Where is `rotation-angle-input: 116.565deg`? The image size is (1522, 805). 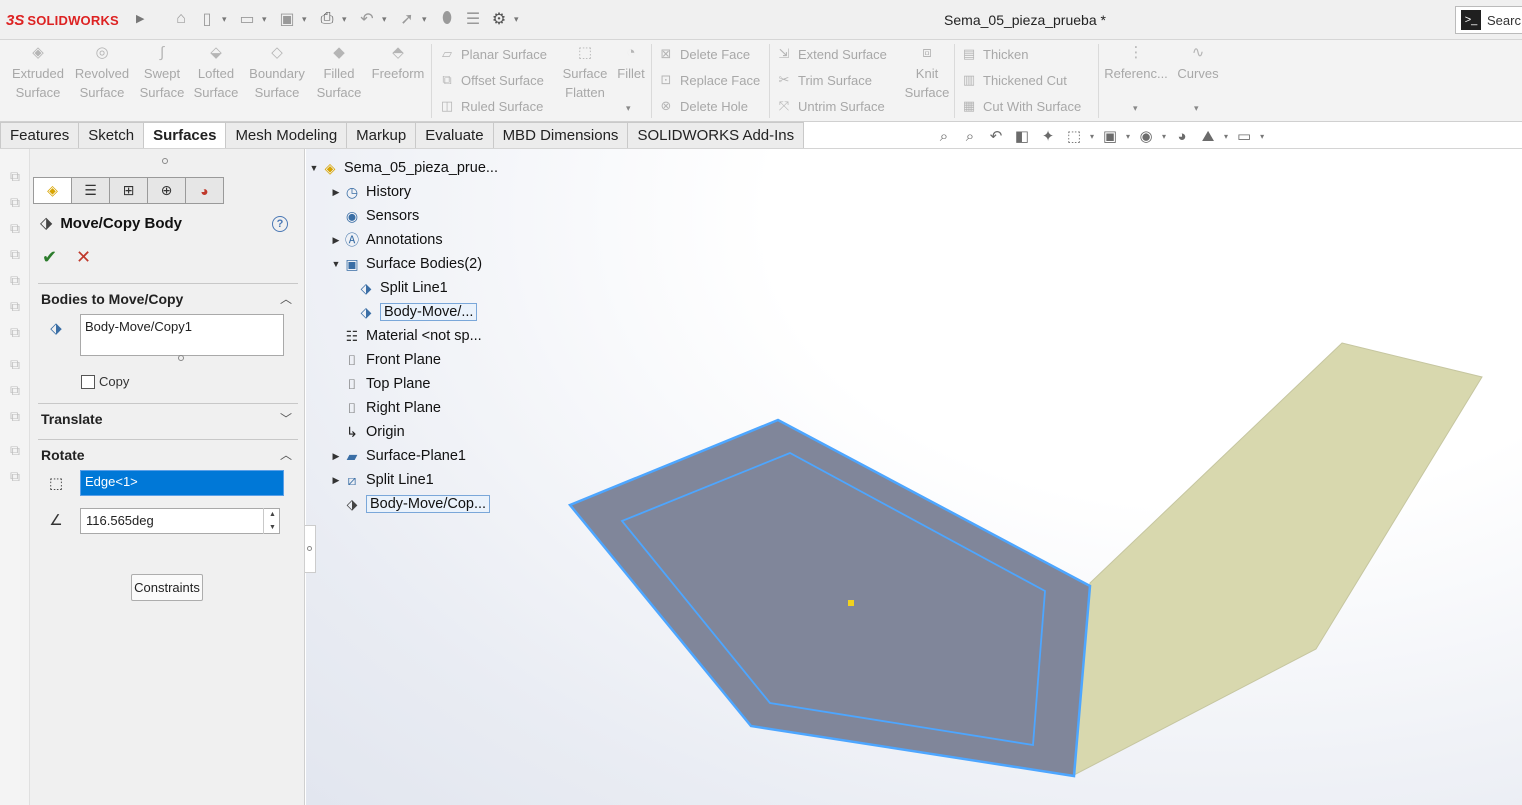
rotation-angle-input: 116.565deg is located at coordinates (180, 521).